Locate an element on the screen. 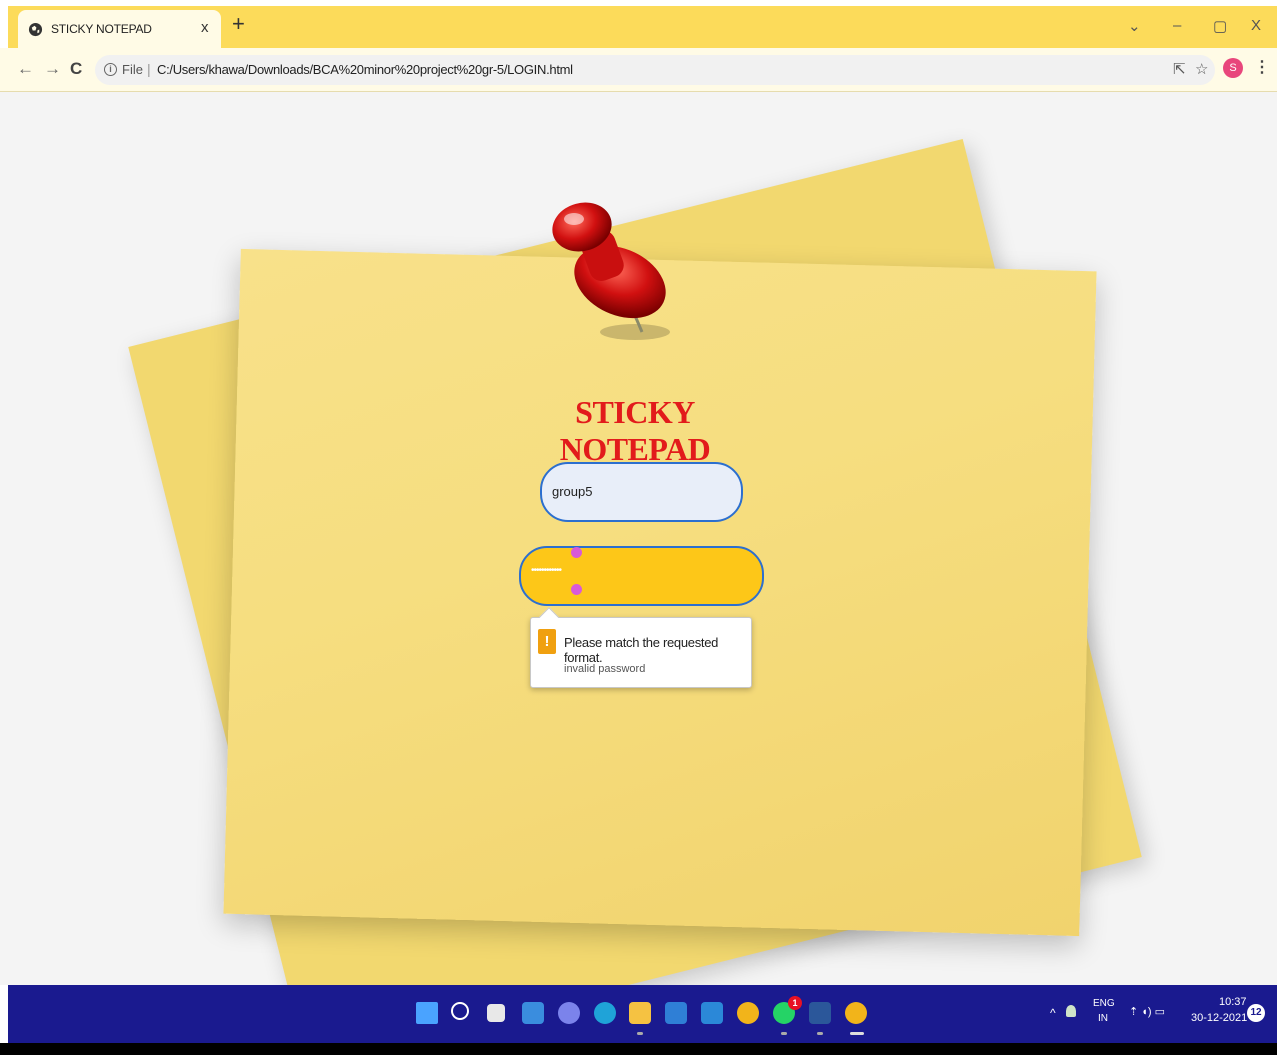 The height and width of the screenshot is (1055, 1277). back-button: ← is located at coordinates (25, 69).